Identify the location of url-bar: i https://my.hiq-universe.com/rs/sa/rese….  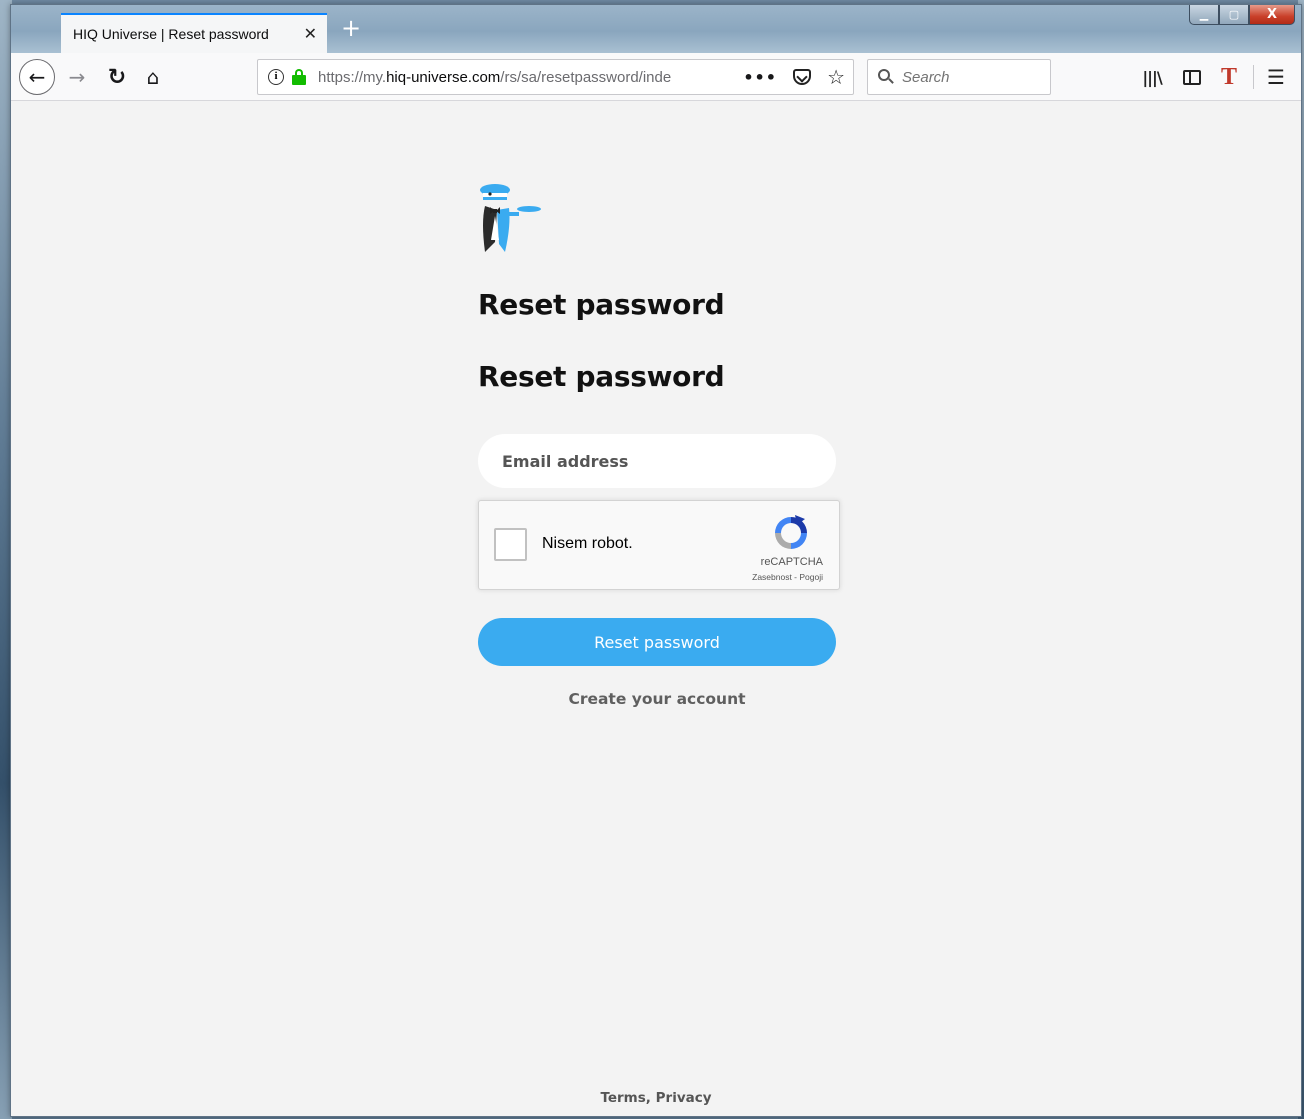
(555, 77).